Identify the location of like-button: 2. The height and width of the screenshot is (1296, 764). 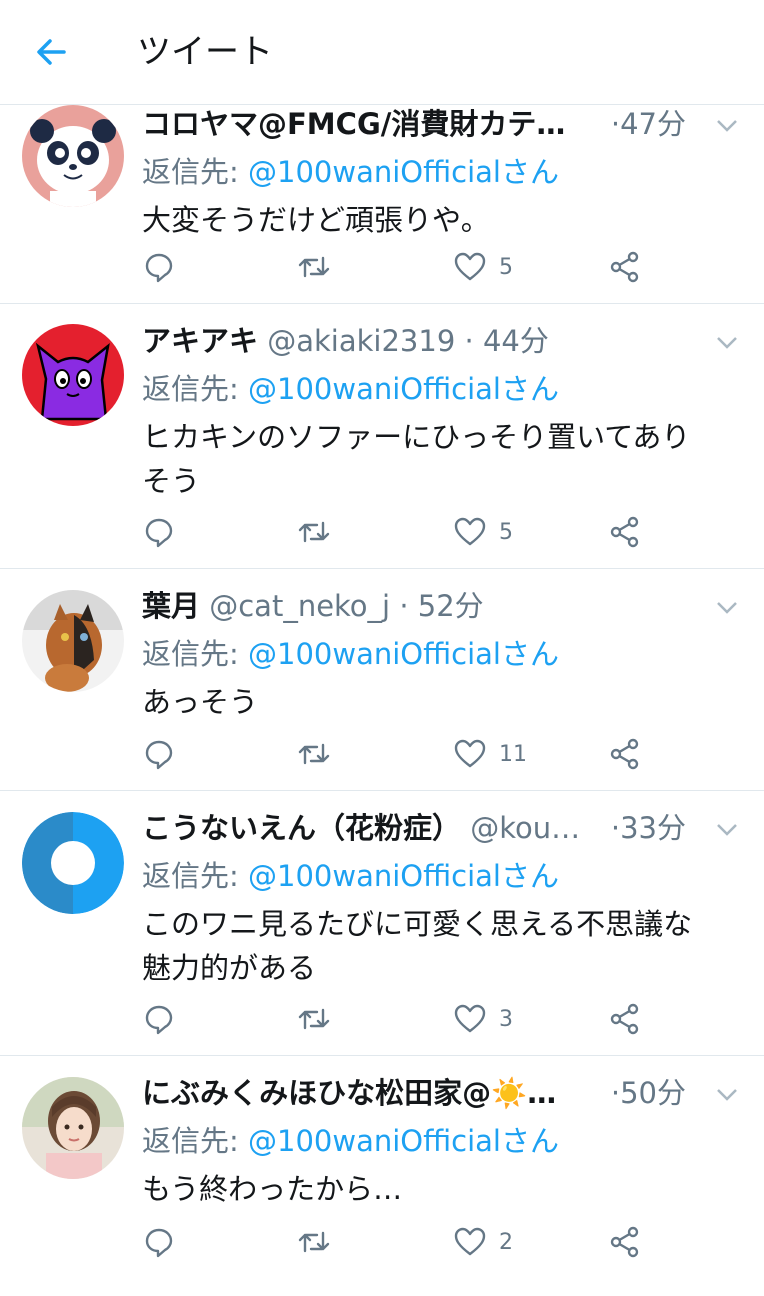
(483, 1242).